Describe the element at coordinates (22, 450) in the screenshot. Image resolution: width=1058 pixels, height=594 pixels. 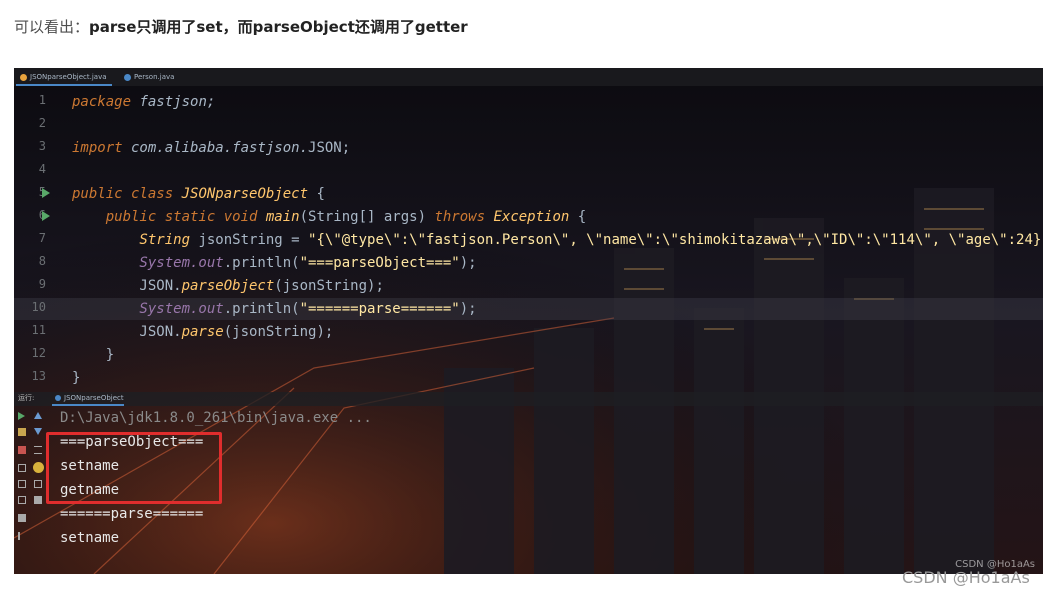
I see `stop-icon` at that location.